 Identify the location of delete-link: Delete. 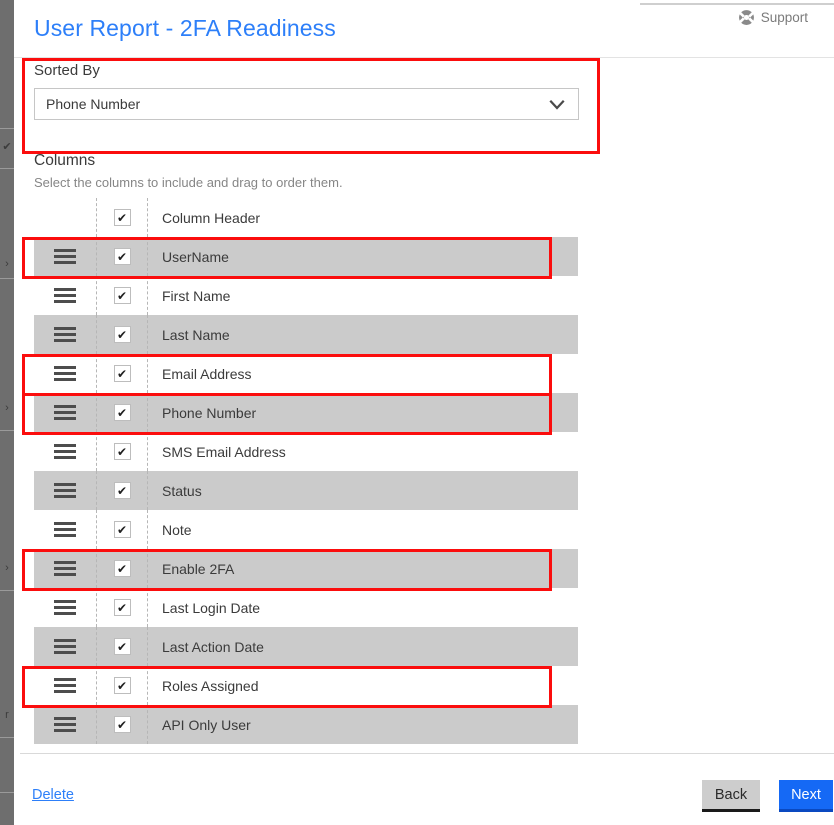
(53, 795).